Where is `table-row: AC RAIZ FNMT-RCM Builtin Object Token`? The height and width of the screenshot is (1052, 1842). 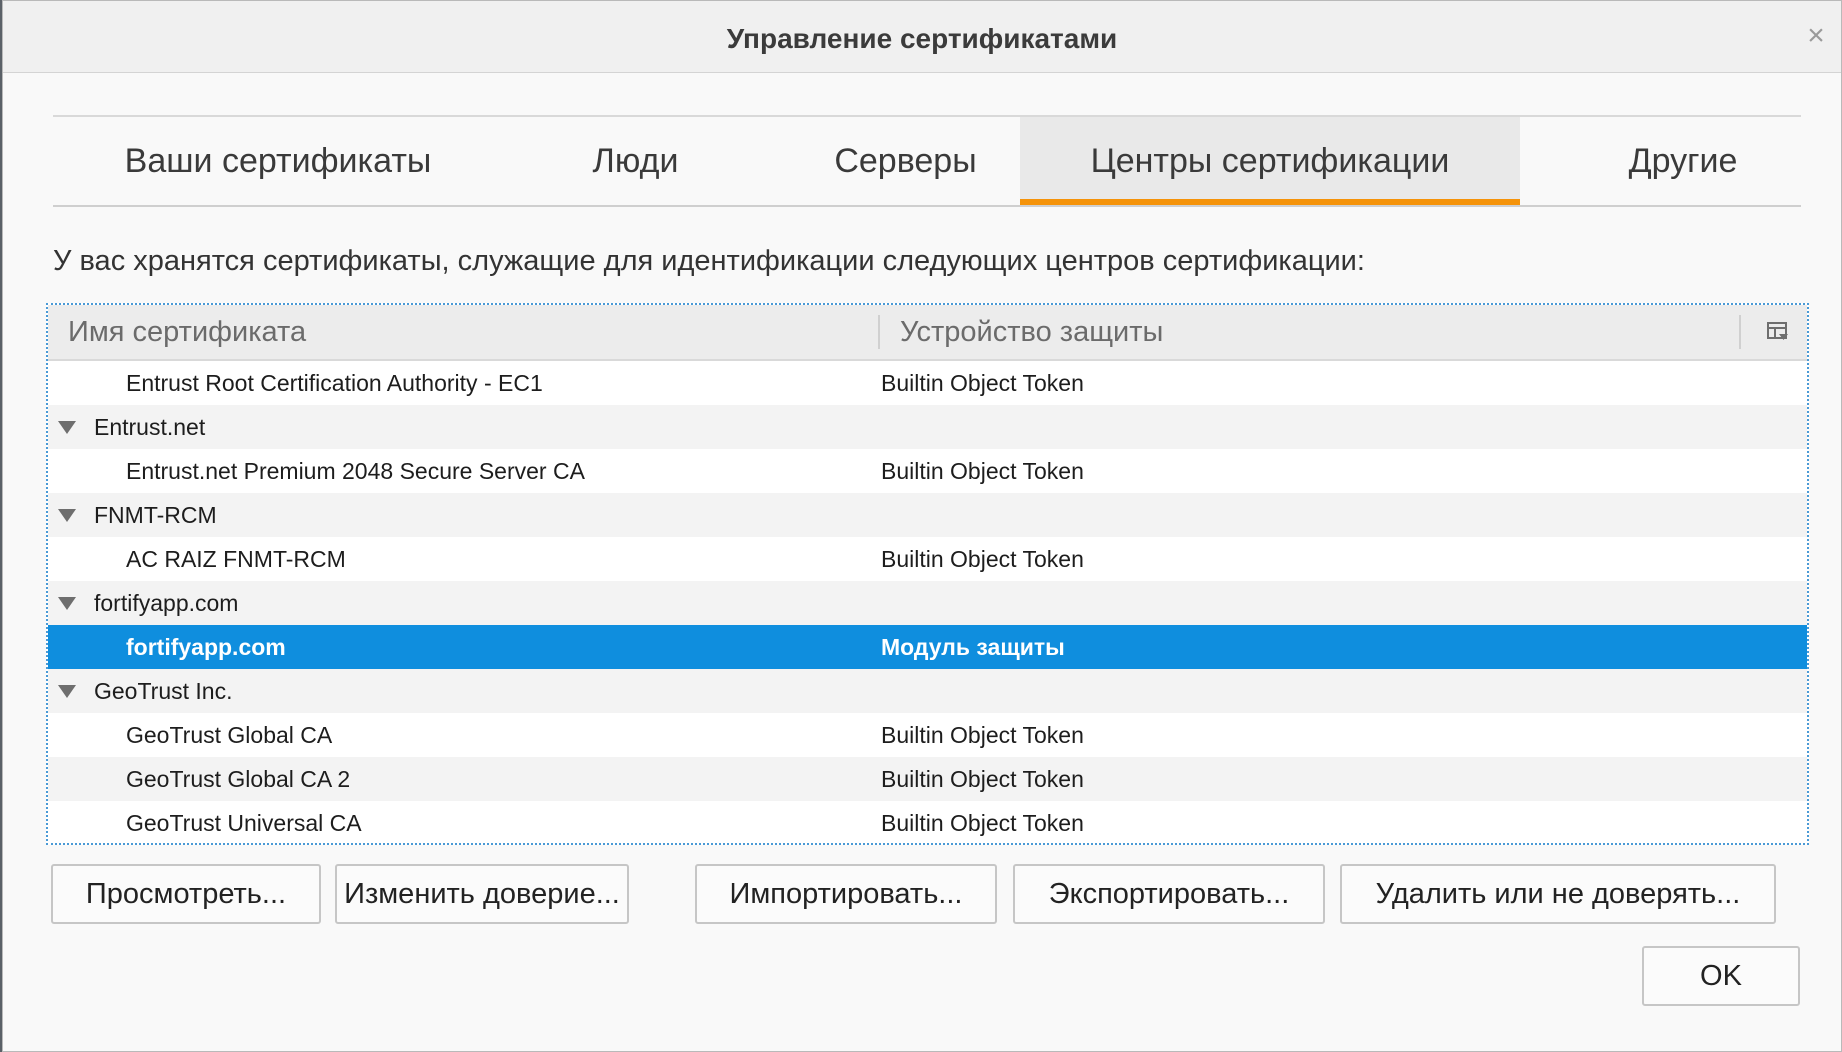 table-row: AC RAIZ FNMT-RCM Builtin Object Token is located at coordinates (927, 559).